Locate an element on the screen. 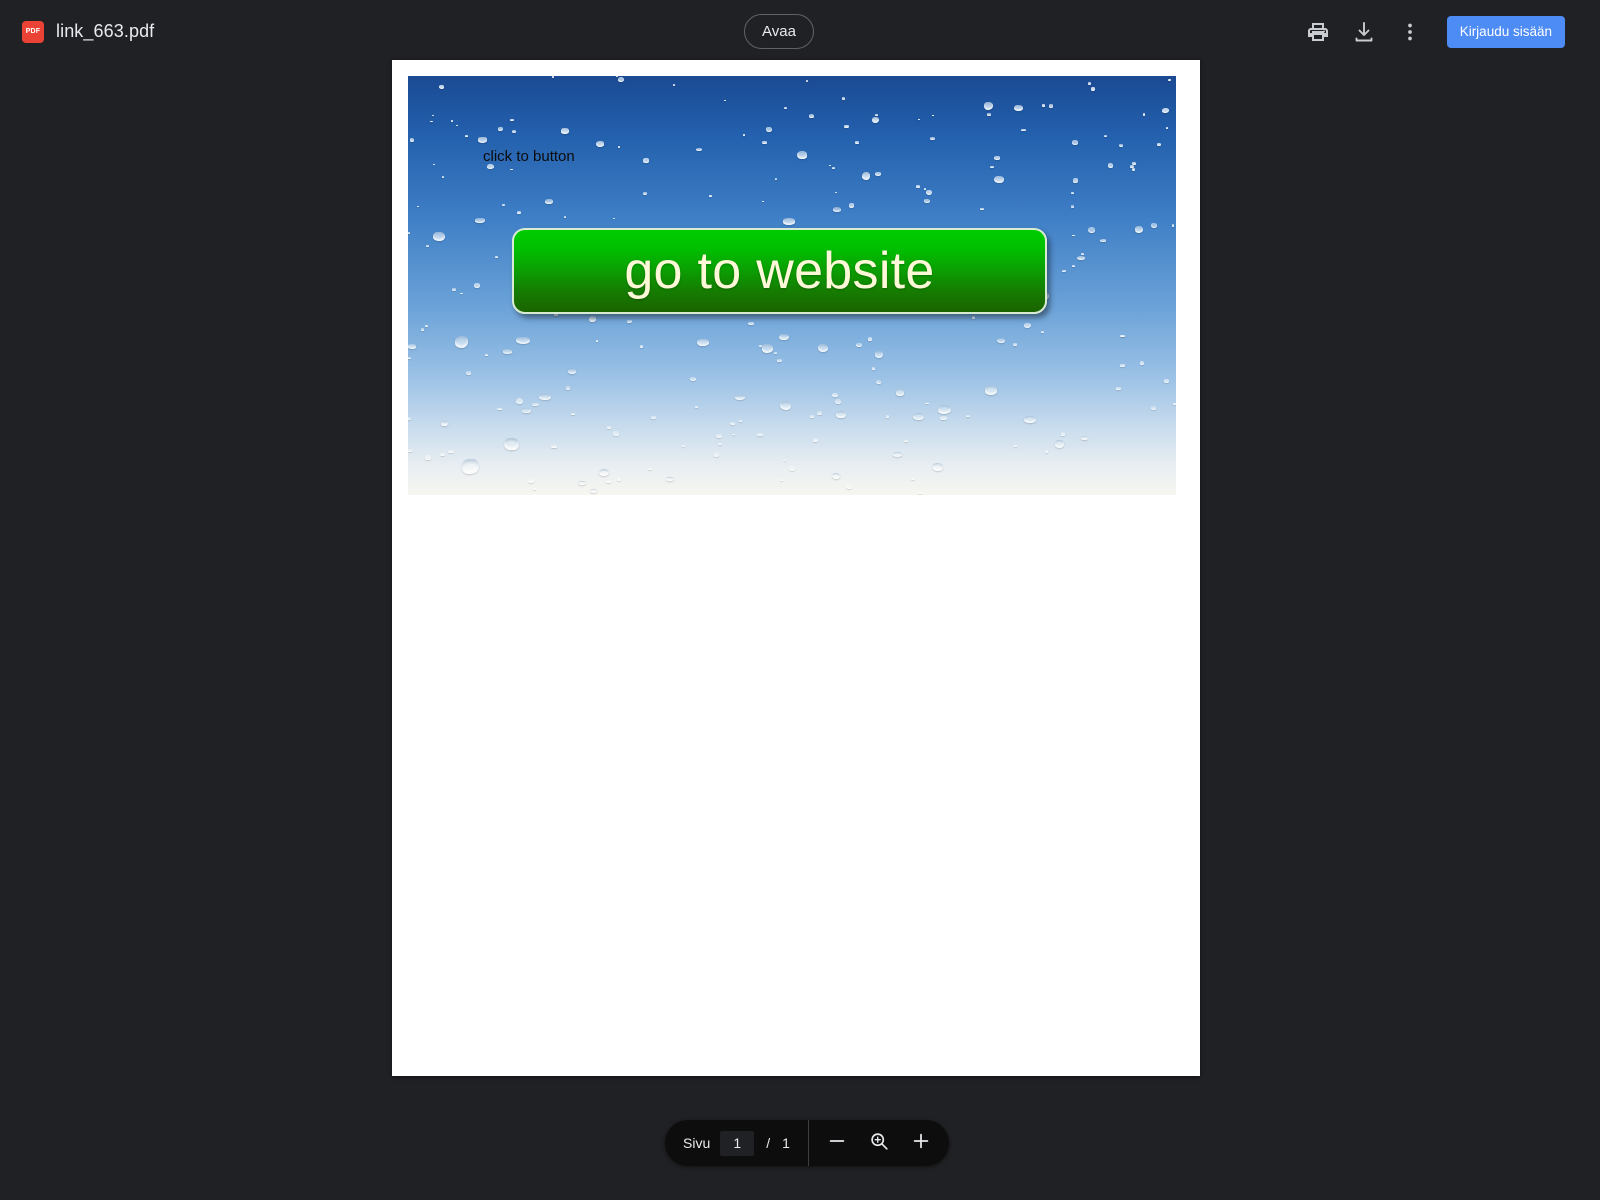 The image size is (1600, 1200). click-to-button-caption: click to button is located at coordinates (529, 156).